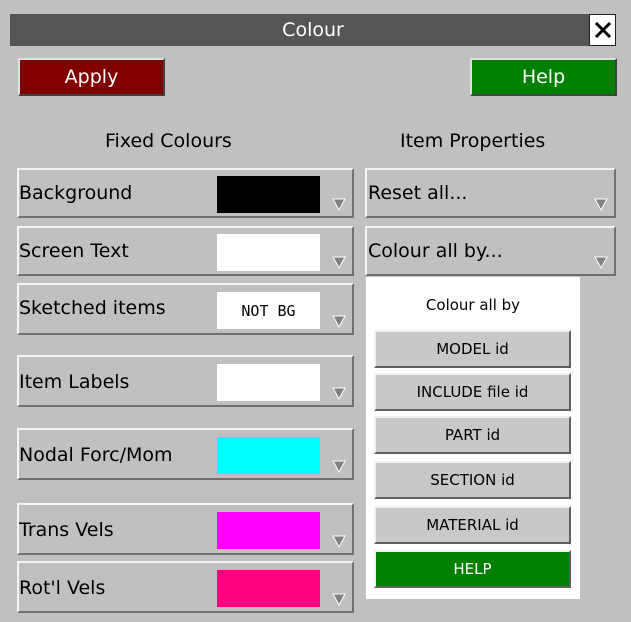  I want to click on apply-button: Apply, so click(91, 77).